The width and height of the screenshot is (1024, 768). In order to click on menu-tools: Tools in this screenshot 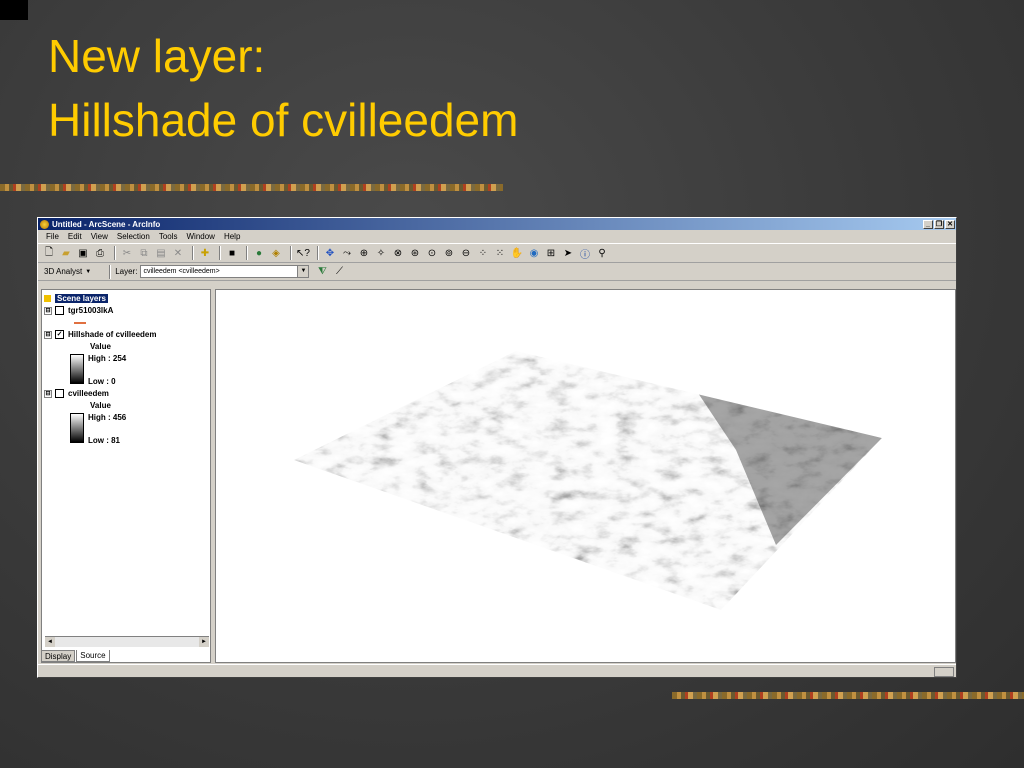, I will do `click(168, 236)`.